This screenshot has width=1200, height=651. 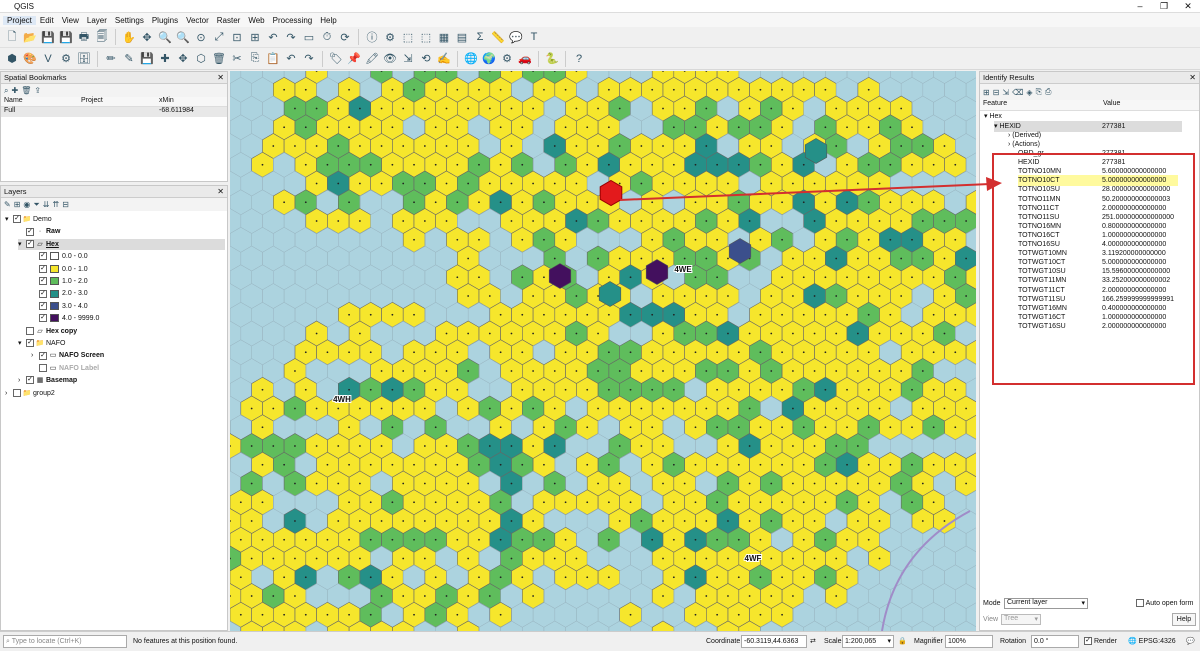 What do you see at coordinates (995, 103) in the screenshot?
I see `col-feature: Feature` at bounding box center [995, 103].